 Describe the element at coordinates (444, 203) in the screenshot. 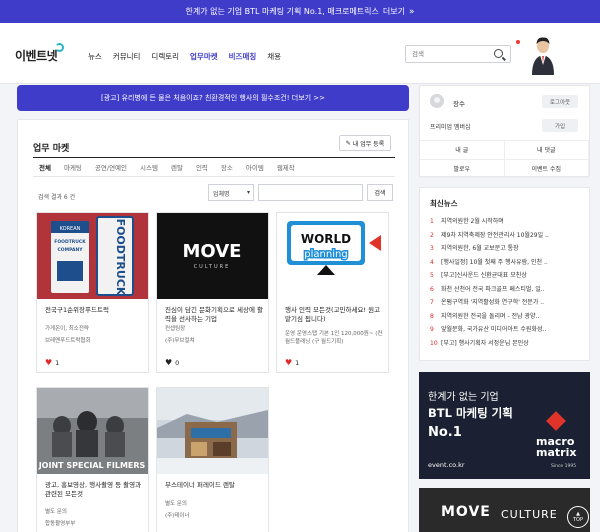

I see `news-title: 최신뉴스` at that location.